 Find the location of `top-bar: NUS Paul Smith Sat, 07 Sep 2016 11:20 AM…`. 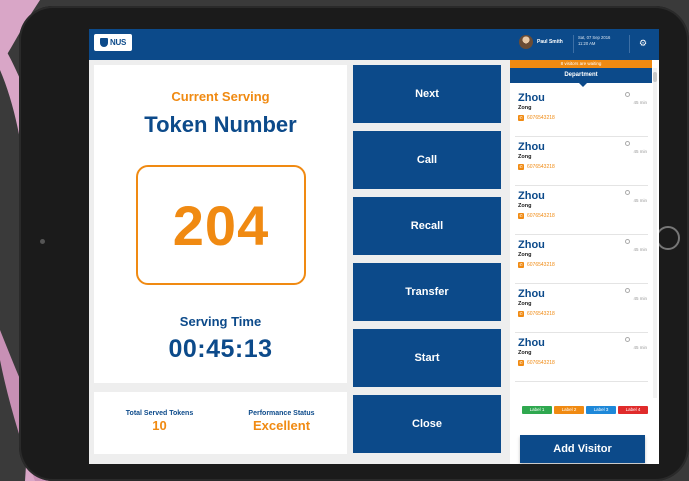

top-bar: NUS Paul Smith Sat, 07 Sep 2016 11:20 AM… is located at coordinates (374, 44).